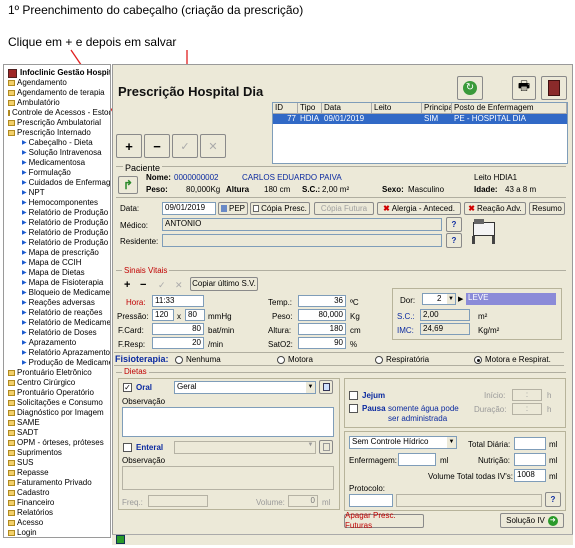  Describe the element at coordinates (163, 315) in the screenshot. I see `pressure-systolic-field: 120` at that location.